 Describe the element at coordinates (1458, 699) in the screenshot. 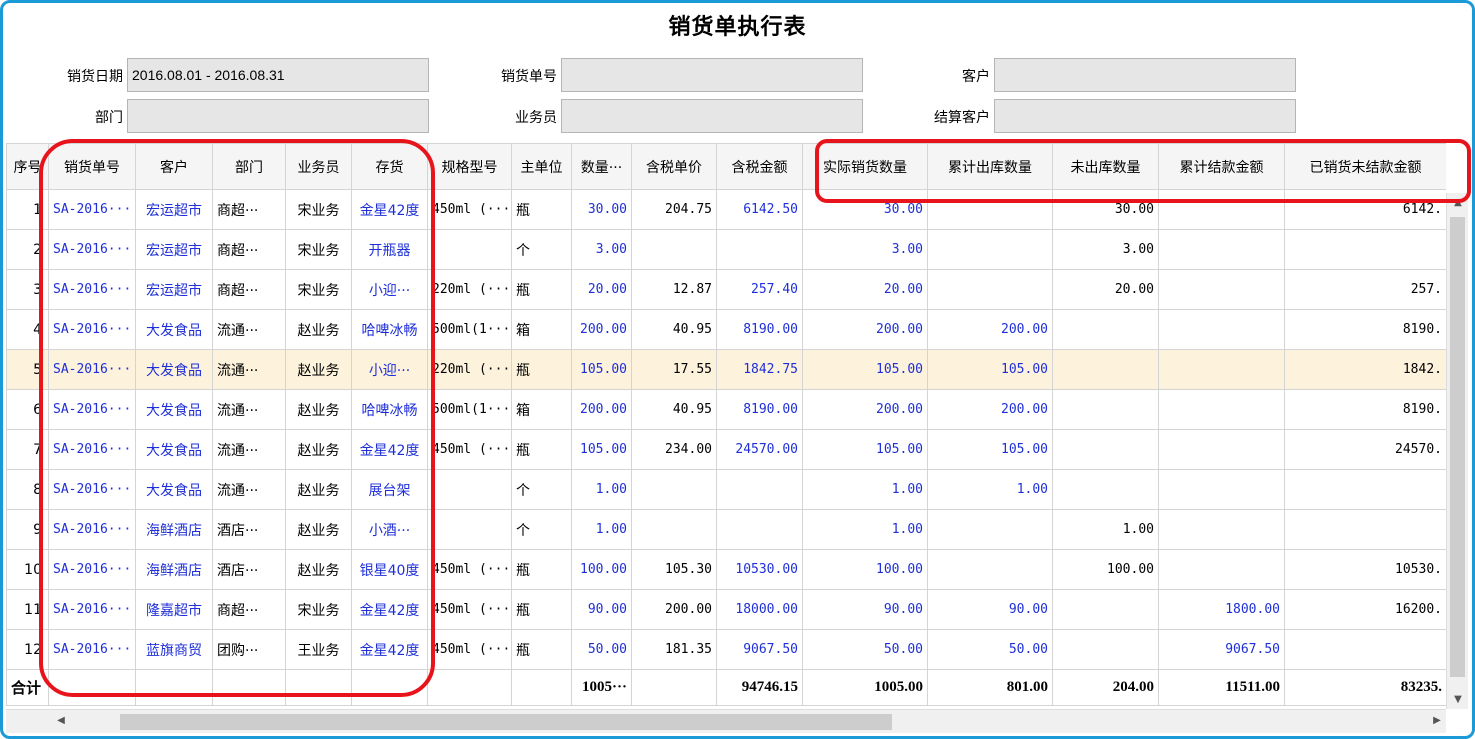

I see `scroll-down-icon: ▼` at that location.